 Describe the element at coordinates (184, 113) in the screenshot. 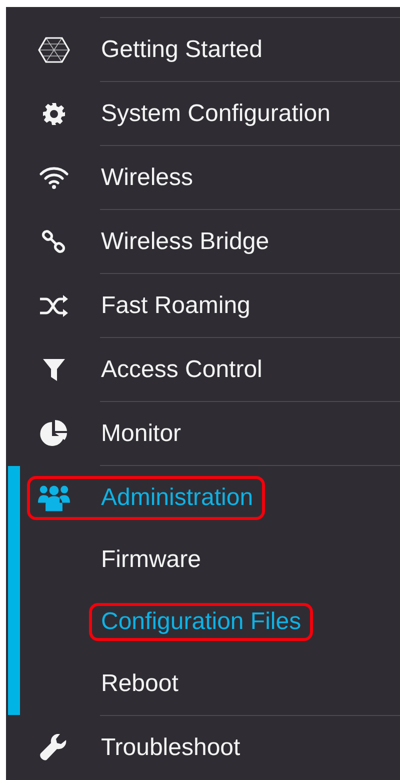

I see `menu-item: System Configuration` at that location.